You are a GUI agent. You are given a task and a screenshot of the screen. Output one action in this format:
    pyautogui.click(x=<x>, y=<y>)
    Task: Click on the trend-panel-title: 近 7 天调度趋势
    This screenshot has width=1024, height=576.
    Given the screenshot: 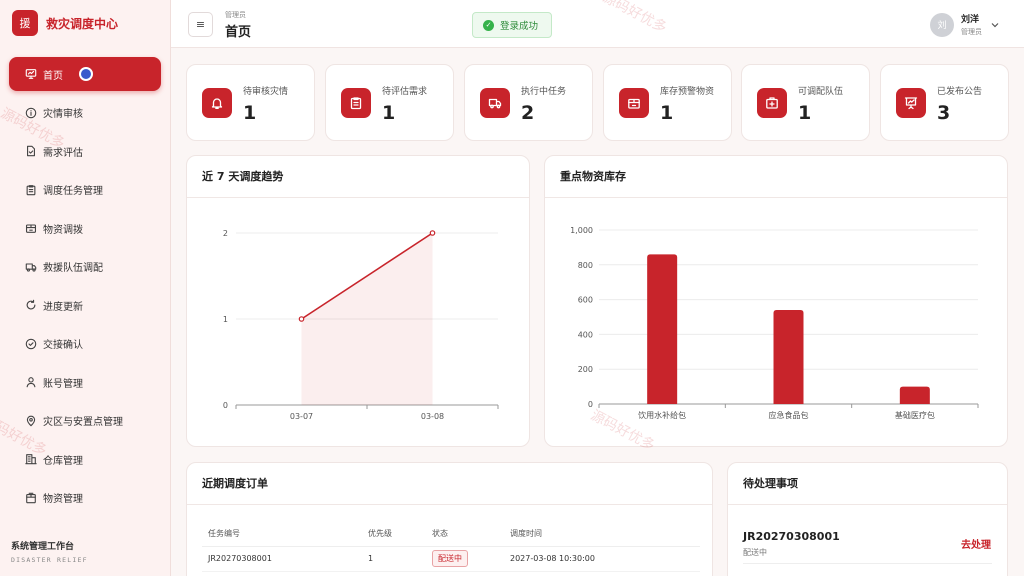 What is the action you would take?
    pyautogui.click(x=358, y=177)
    